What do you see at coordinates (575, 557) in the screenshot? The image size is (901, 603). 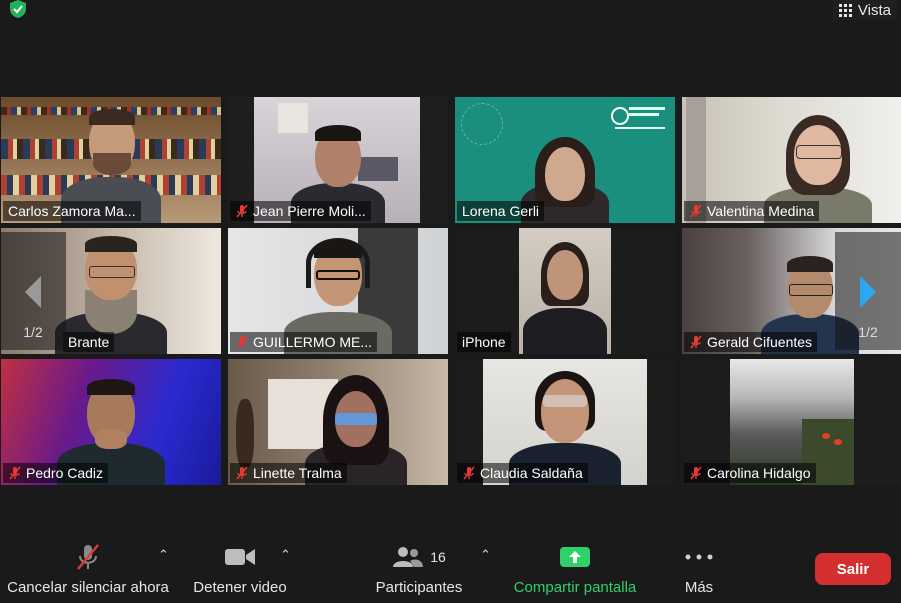 I see `share-screen-icon` at bounding box center [575, 557].